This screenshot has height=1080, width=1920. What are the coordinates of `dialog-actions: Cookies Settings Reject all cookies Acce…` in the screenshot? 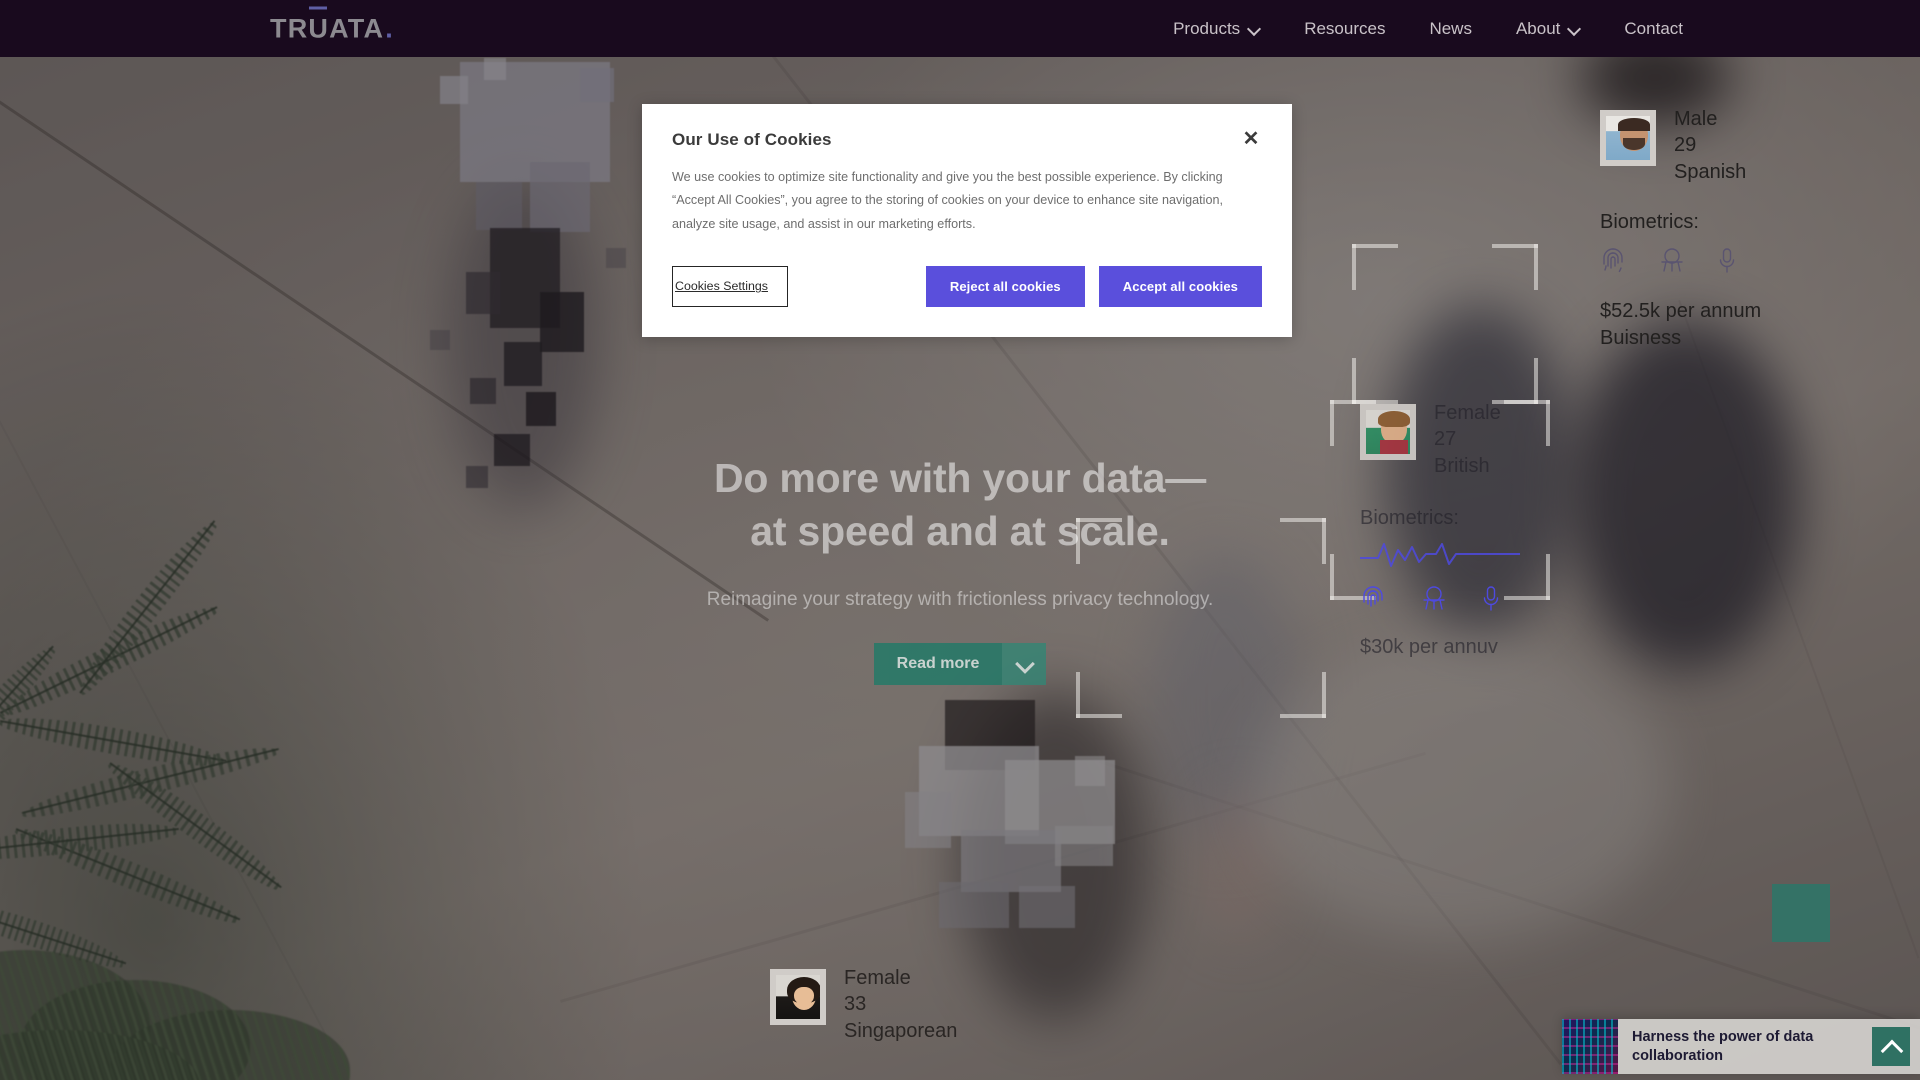 It's located at (967, 286).